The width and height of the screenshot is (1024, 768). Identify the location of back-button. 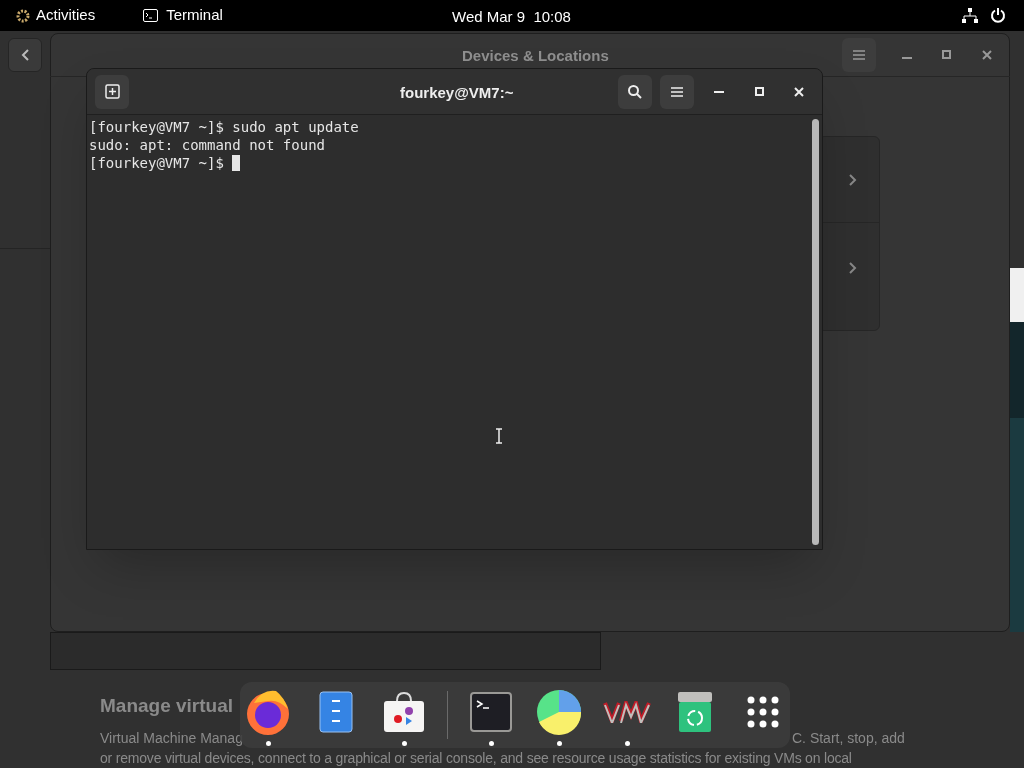
(25, 55).